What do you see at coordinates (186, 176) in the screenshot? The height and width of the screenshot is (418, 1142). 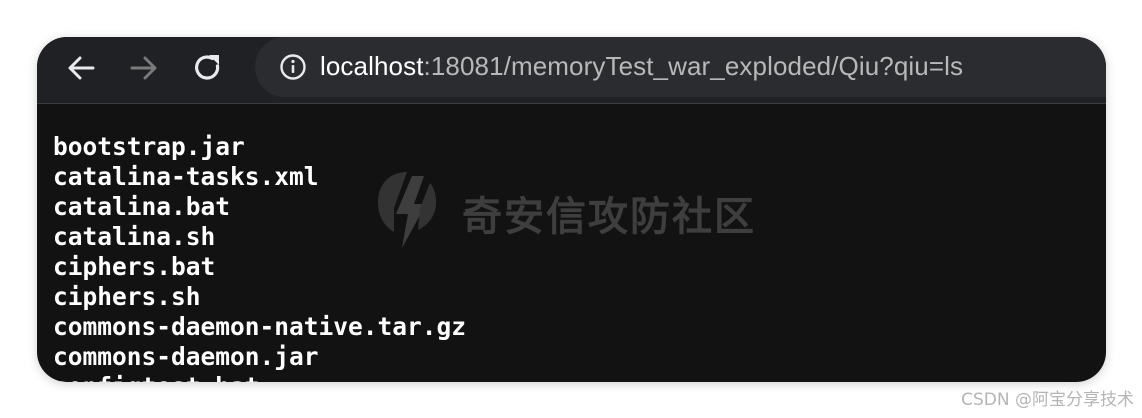 I see `list-item: catalina-tasks.xml` at bounding box center [186, 176].